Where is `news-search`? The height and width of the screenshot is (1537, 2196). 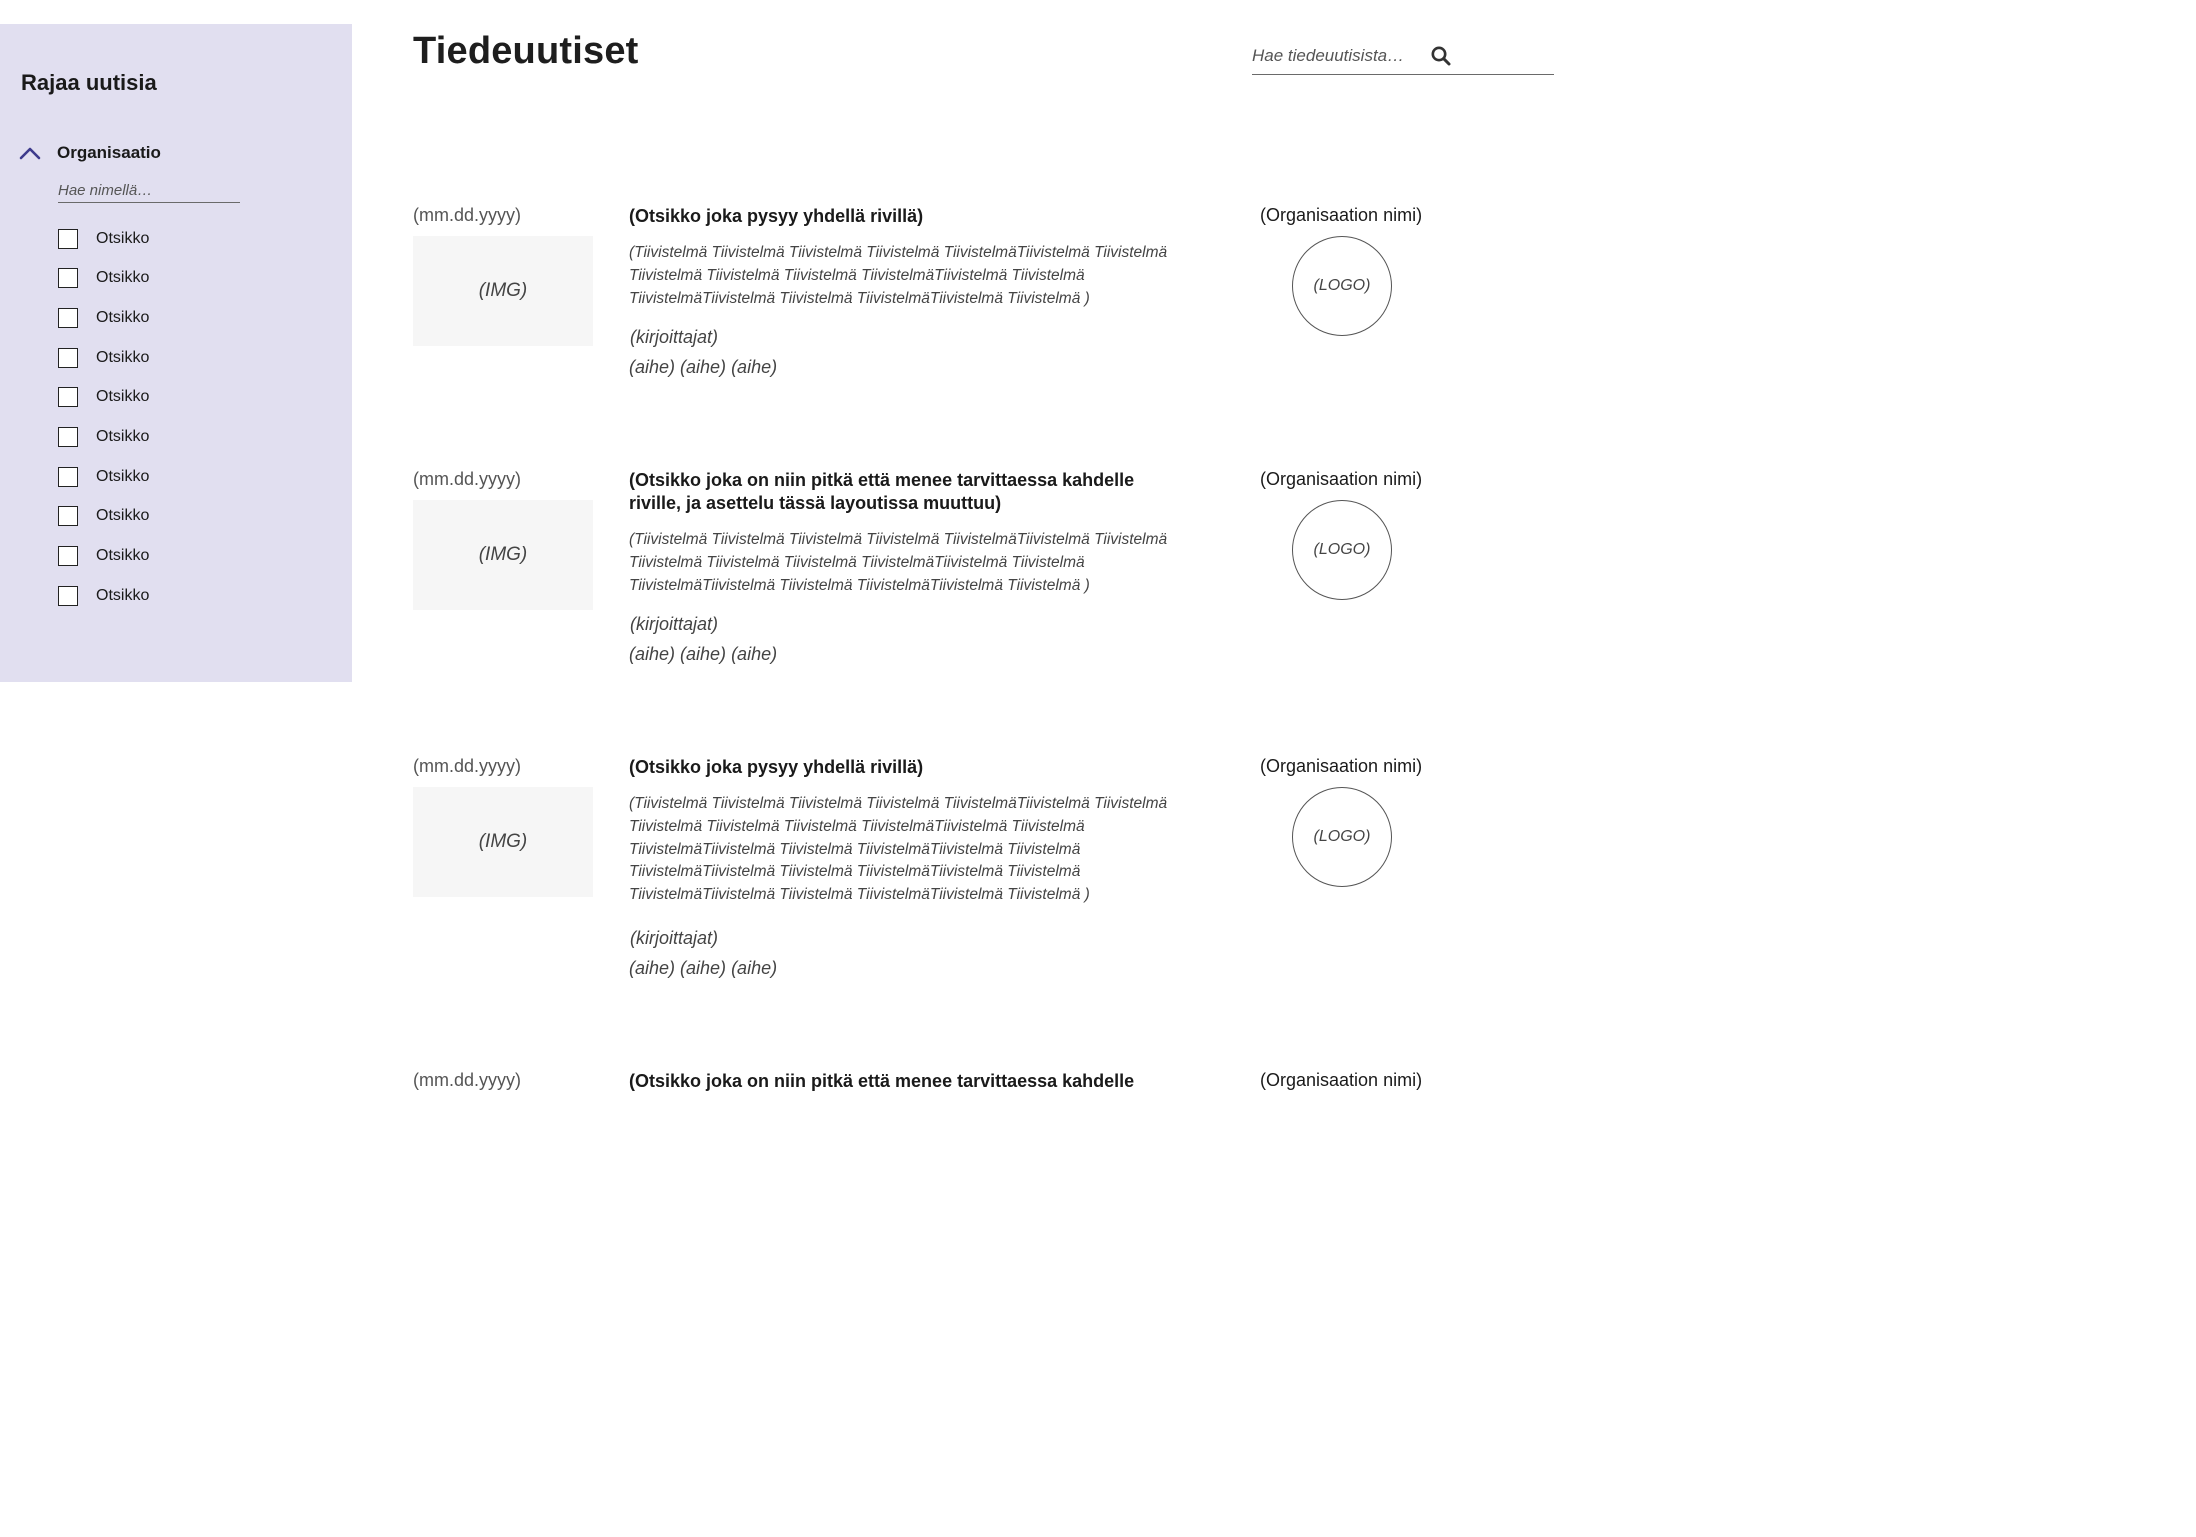
news-search is located at coordinates (1403, 57).